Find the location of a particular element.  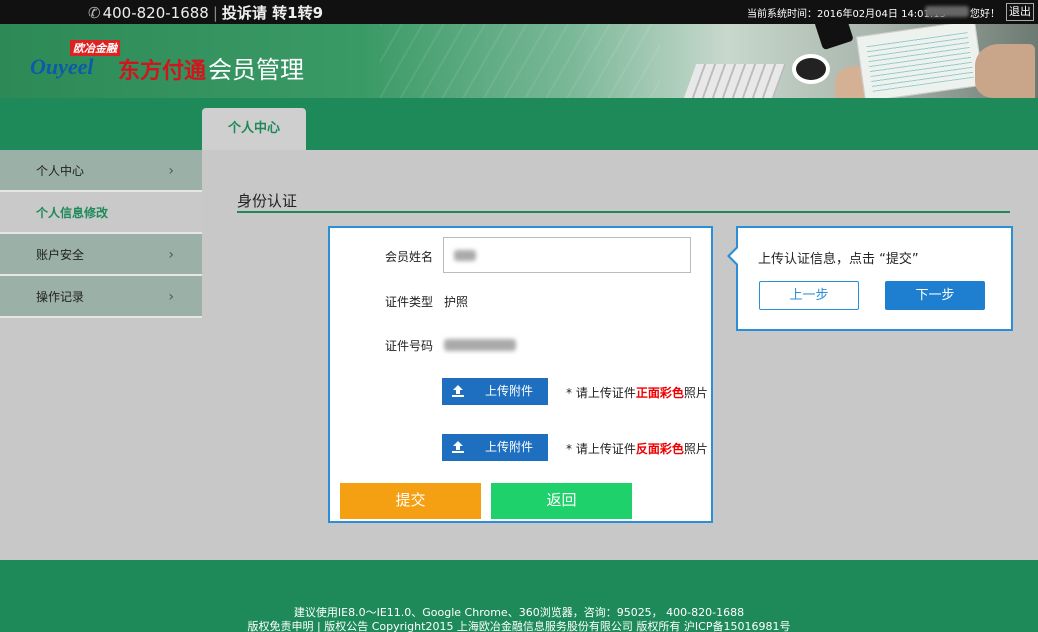

guide-tooltip: 上传认证信息，点击 “提交” 上一步 下一步 is located at coordinates (870, 278).